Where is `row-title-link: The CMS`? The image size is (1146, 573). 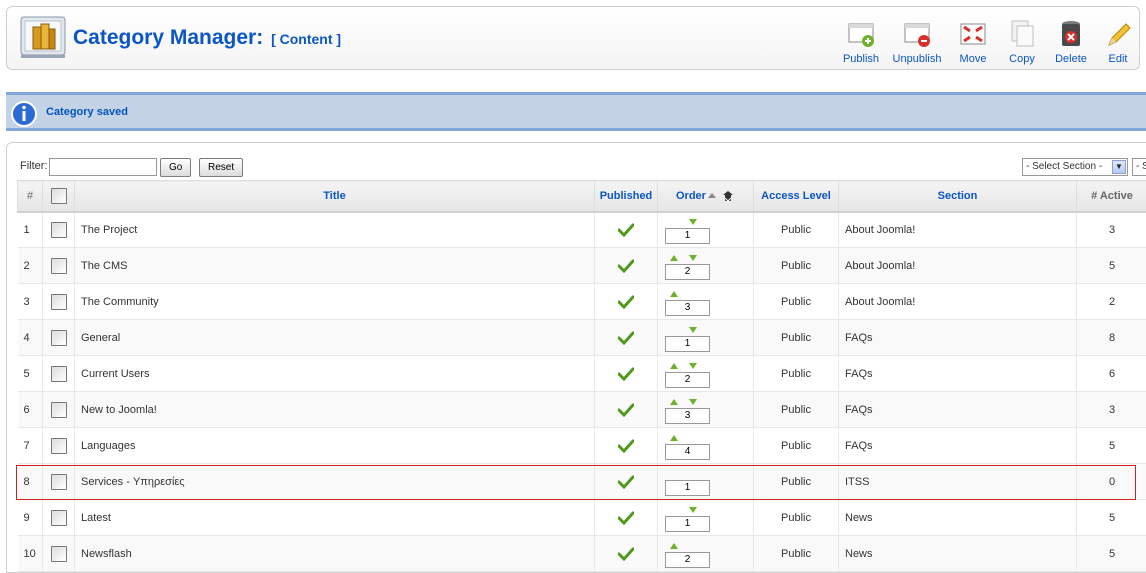 row-title-link: The CMS is located at coordinates (334, 265).